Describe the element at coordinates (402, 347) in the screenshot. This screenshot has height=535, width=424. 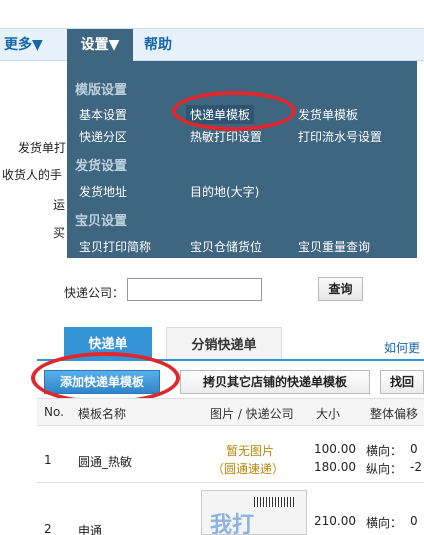
I see `howto-link: 如何更` at that location.